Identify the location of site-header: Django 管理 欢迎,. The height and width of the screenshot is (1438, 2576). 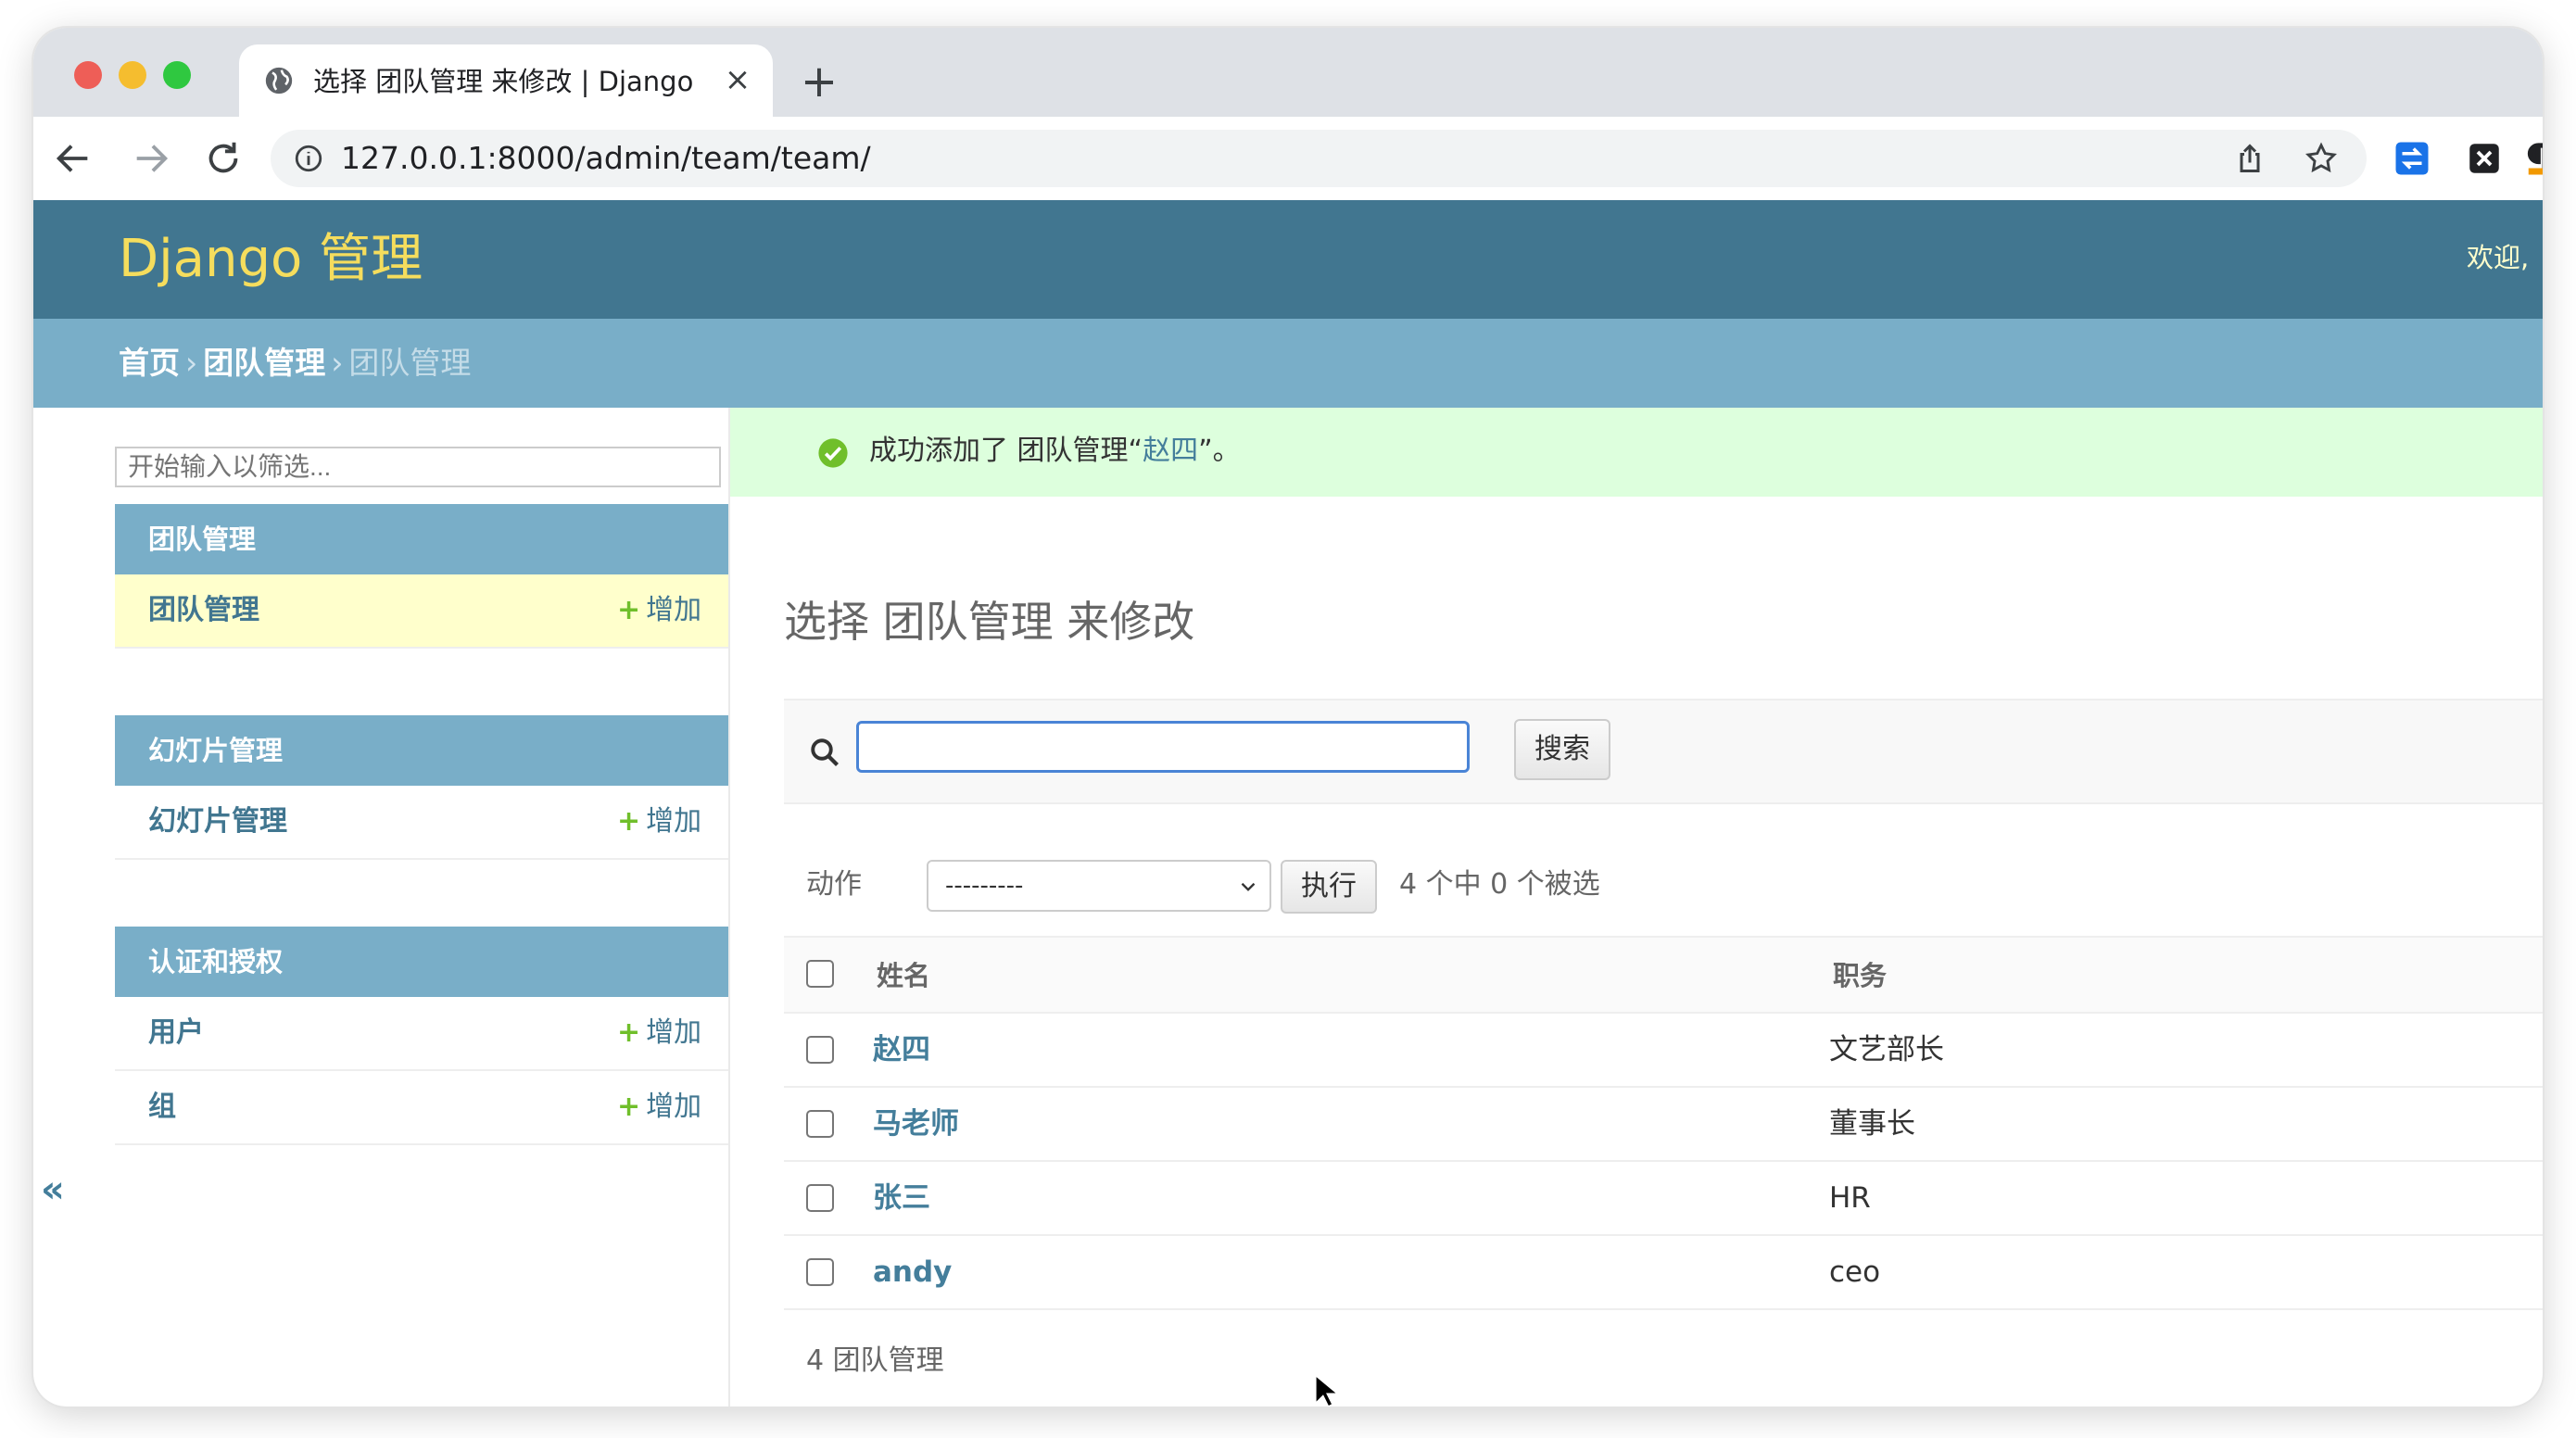
(1288, 259).